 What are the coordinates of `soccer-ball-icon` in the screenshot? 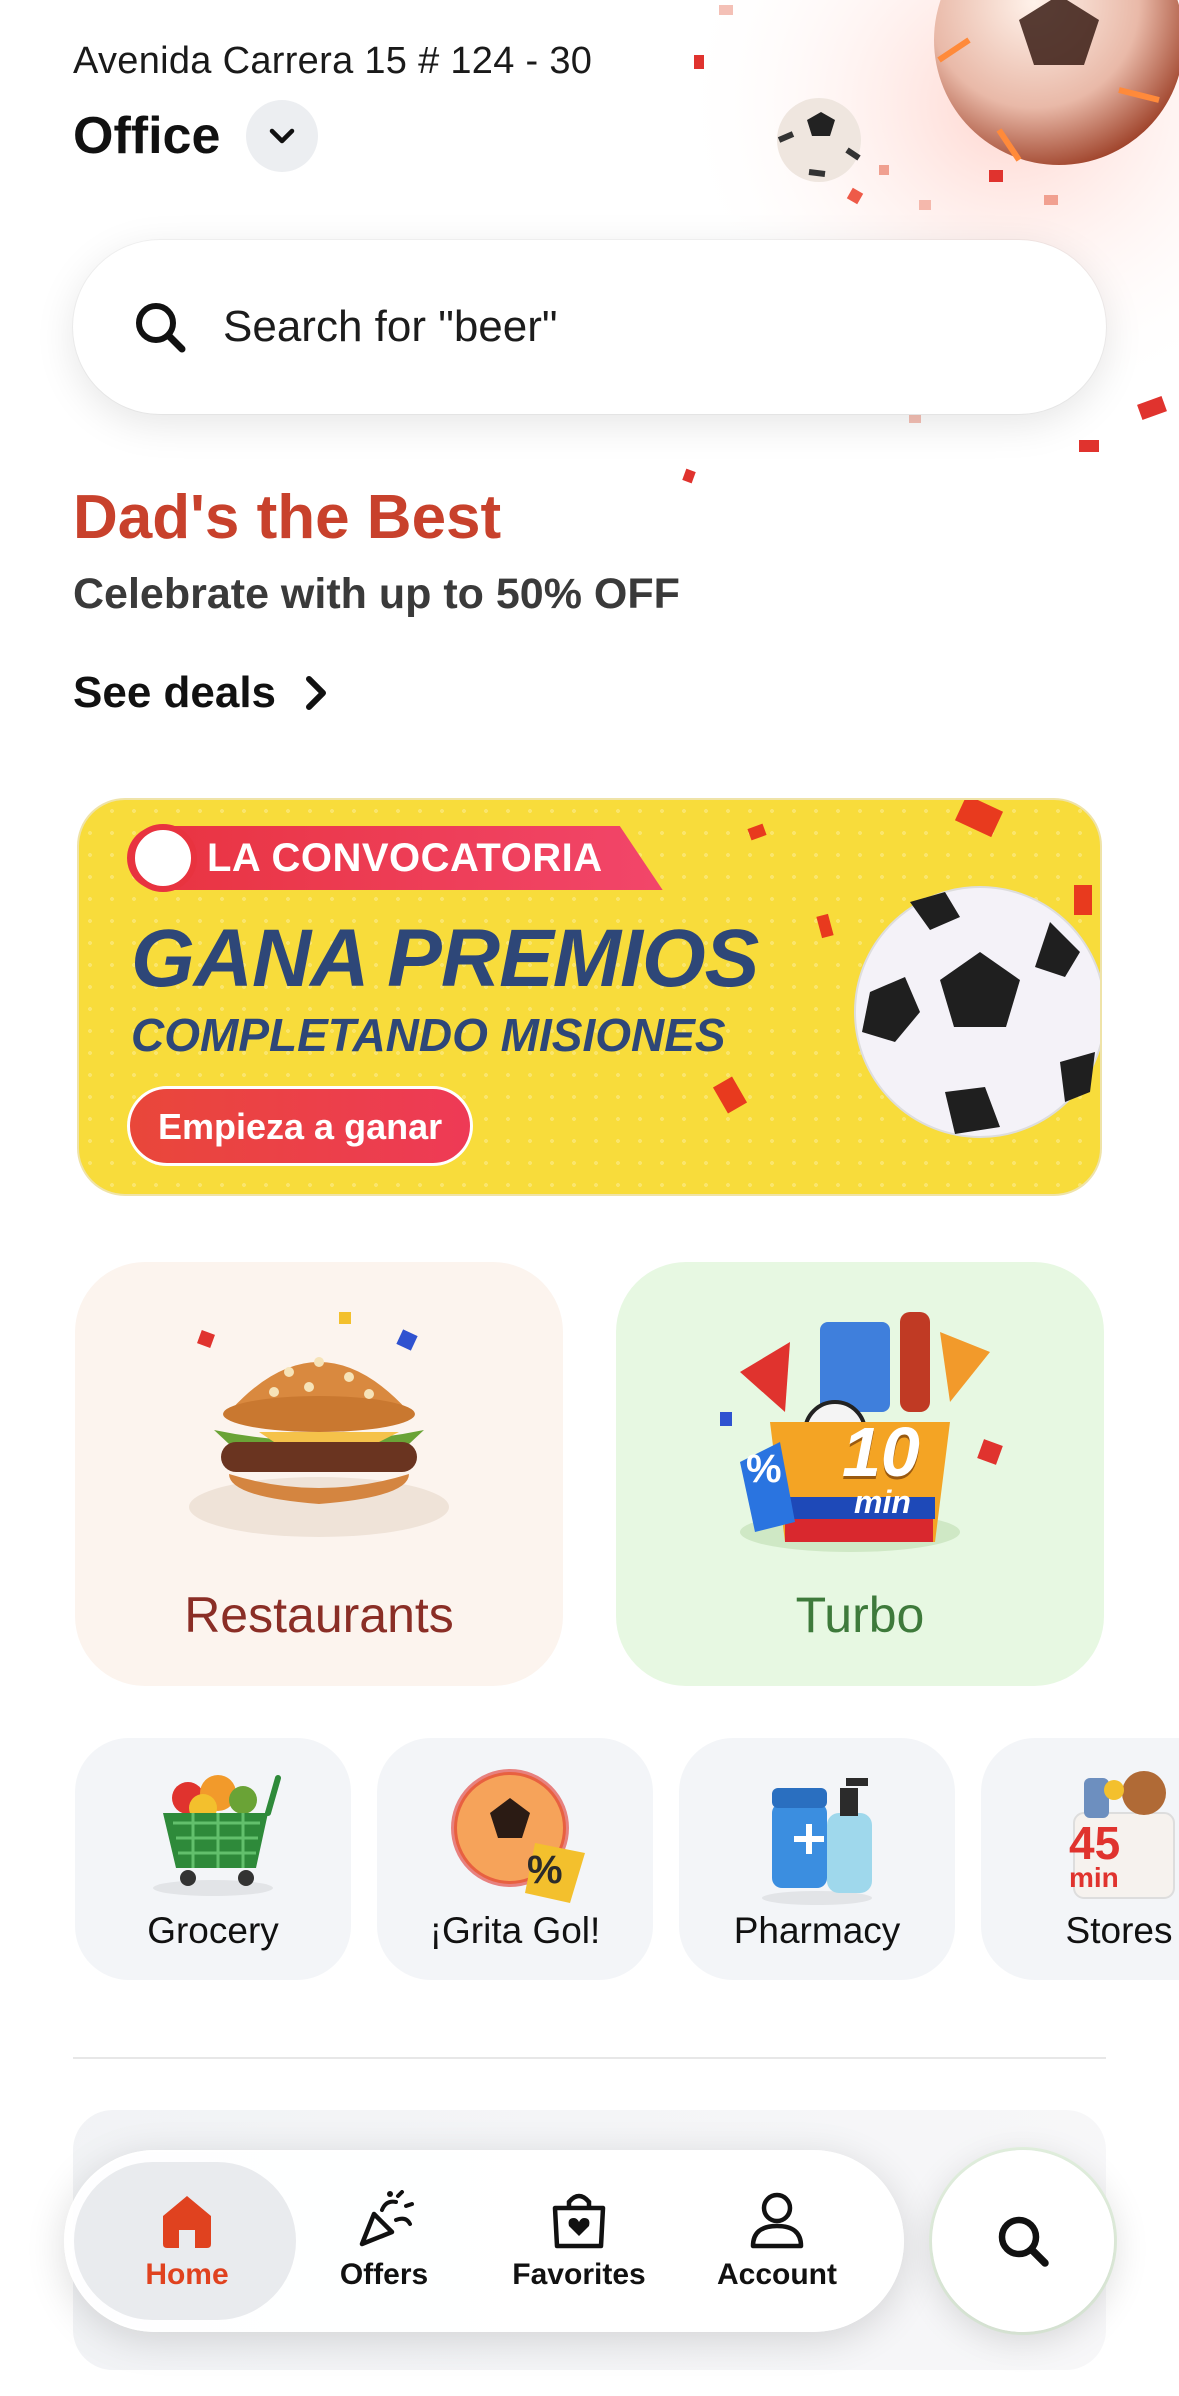 It's located at (518, 1836).